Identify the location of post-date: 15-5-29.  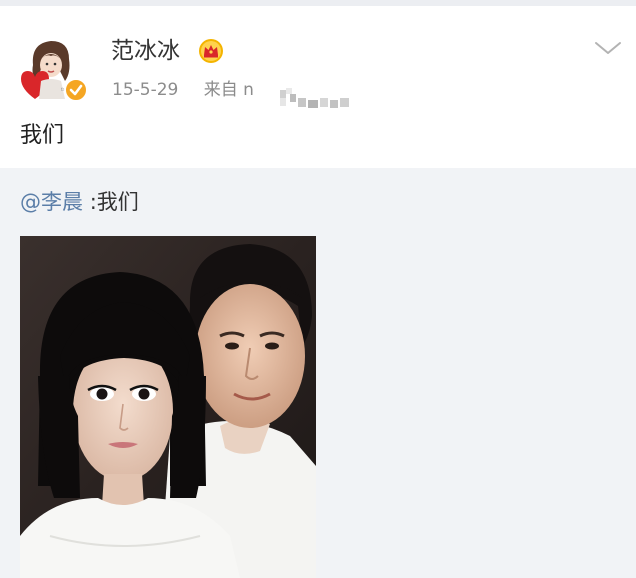
(145, 90).